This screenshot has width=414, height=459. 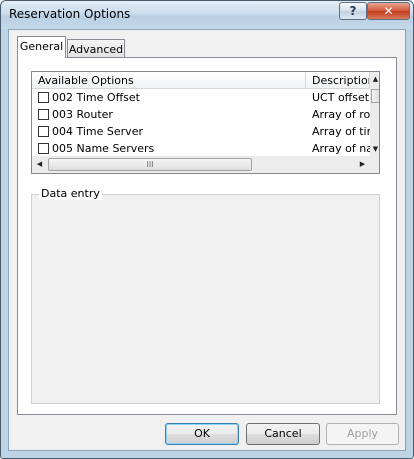 I want to click on list-item: 003 Router Array of rout, so click(x=201, y=114).